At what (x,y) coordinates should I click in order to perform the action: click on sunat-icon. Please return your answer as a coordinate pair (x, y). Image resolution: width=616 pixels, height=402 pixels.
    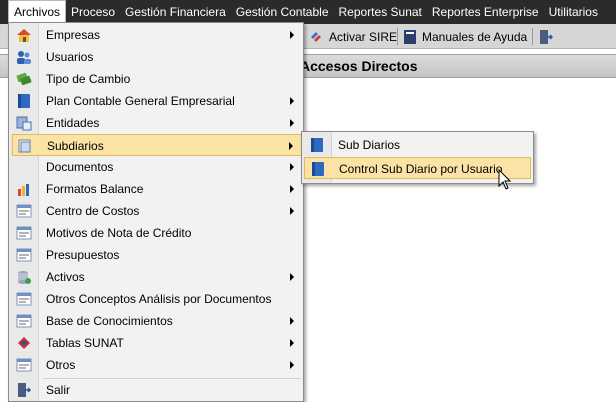
    Looking at the image, I should click on (24, 343).